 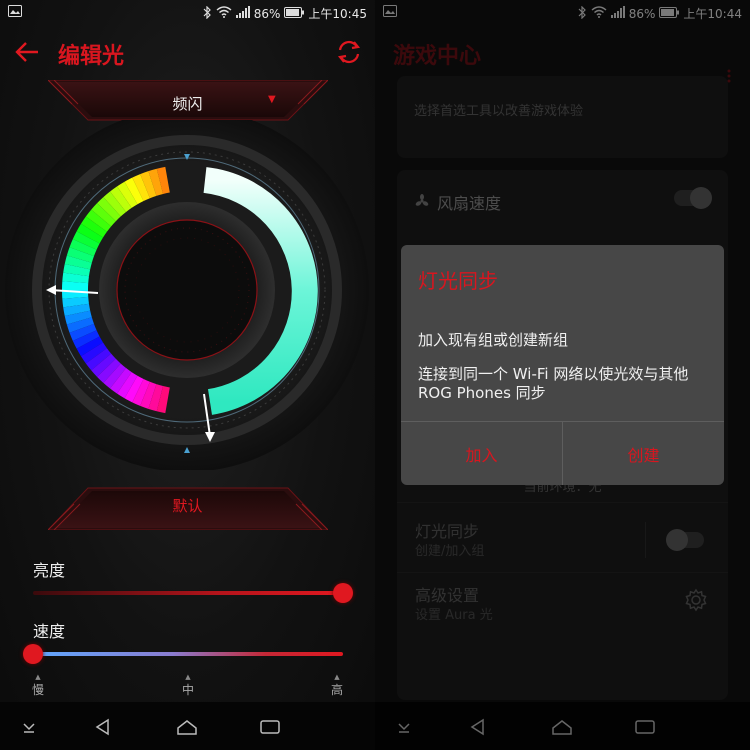 I want to click on gallery-notification-icon, so click(x=15, y=12).